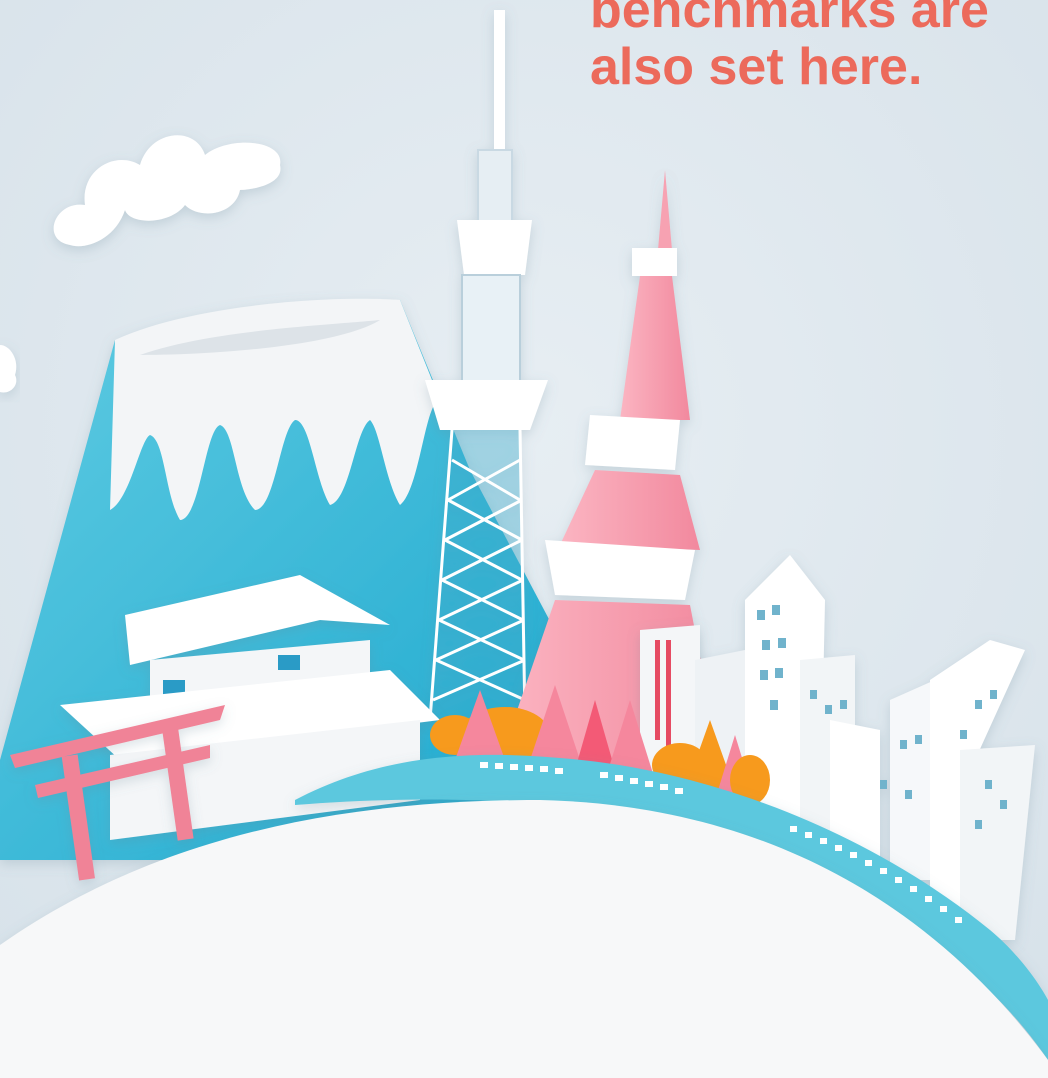  I want to click on headline-line-2: also set here., so click(756, 67).